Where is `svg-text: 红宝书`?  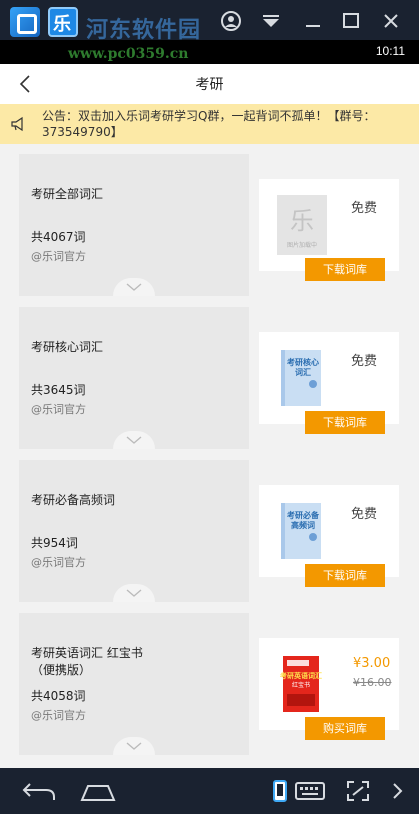
svg-text: 红宝书 is located at coordinates (301, 685).